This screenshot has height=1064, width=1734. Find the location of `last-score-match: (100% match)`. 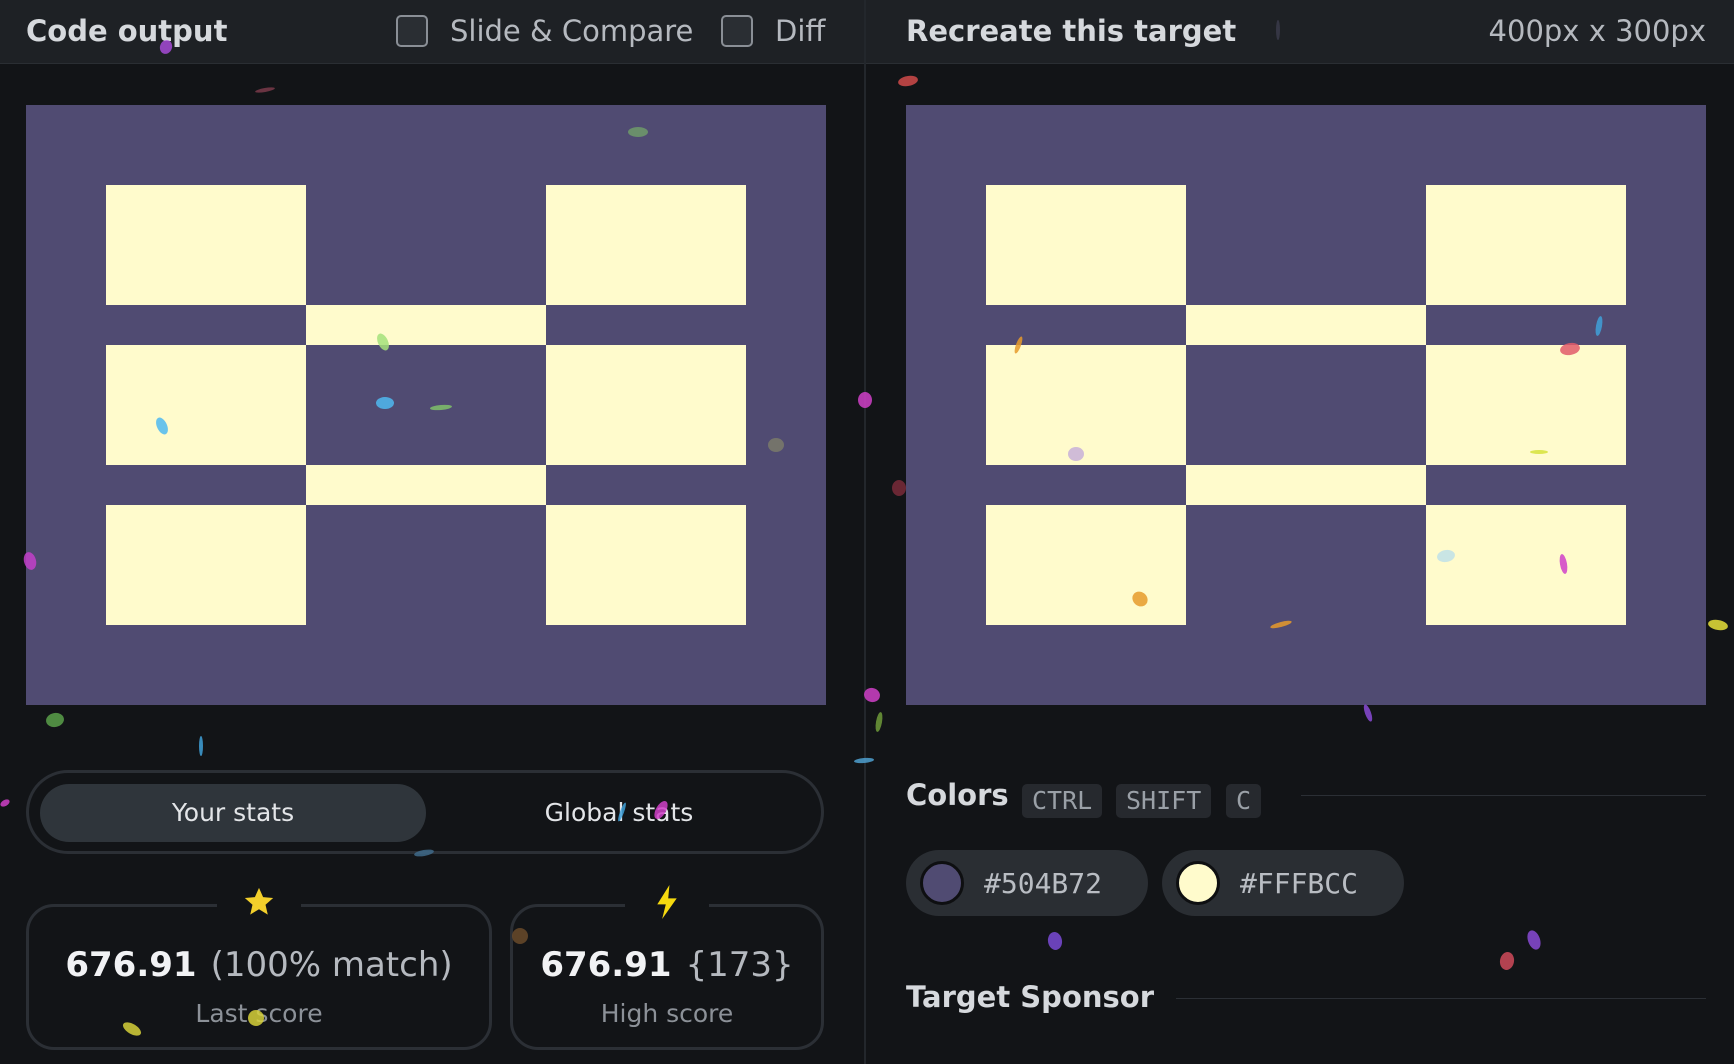

last-score-match: (100% match) is located at coordinates (331, 965).